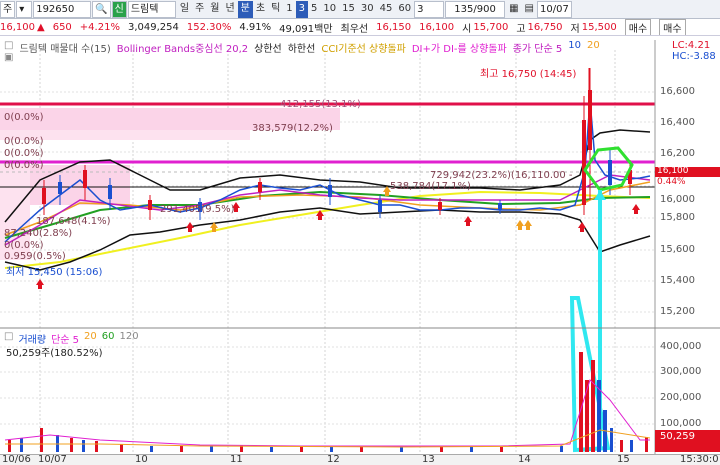 This screenshot has height=465, width=720. What do you see at coordinates (292, 128) in the screenshot?
I see `profile-label-2: 383,579(12.2%)` at bounding box center [292, 128].